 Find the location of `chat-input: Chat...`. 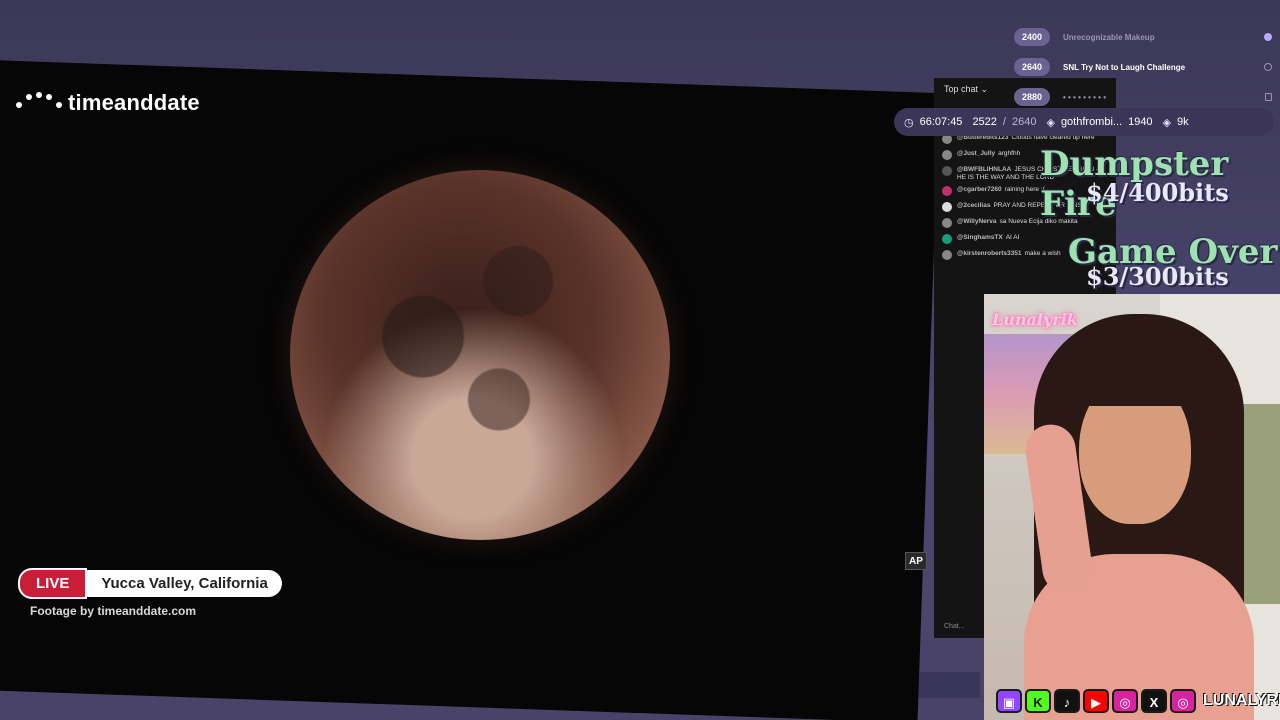

chat-input: Chat... is located at coordinates (954, 626).